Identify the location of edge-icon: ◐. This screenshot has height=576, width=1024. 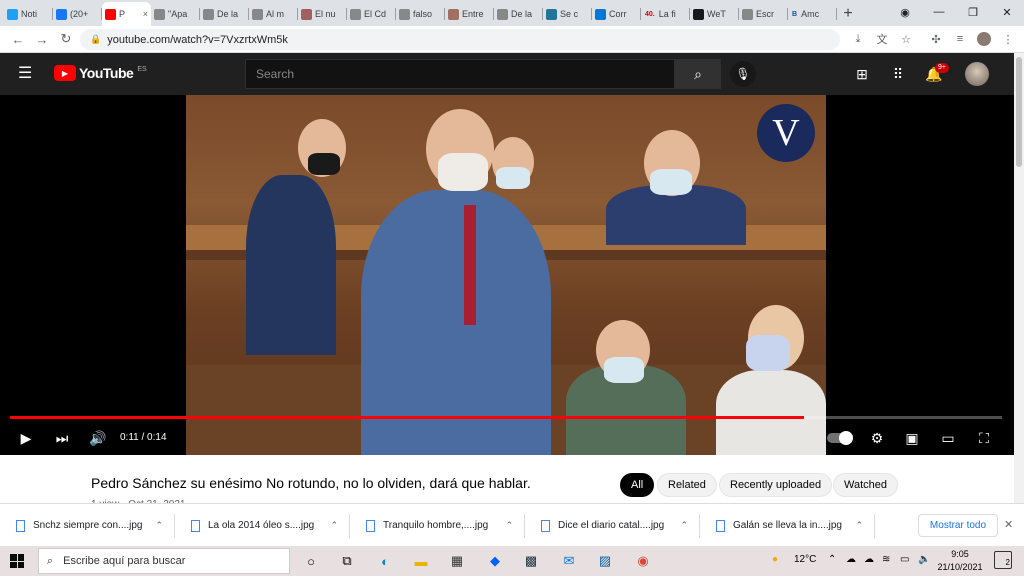
(385, 561).